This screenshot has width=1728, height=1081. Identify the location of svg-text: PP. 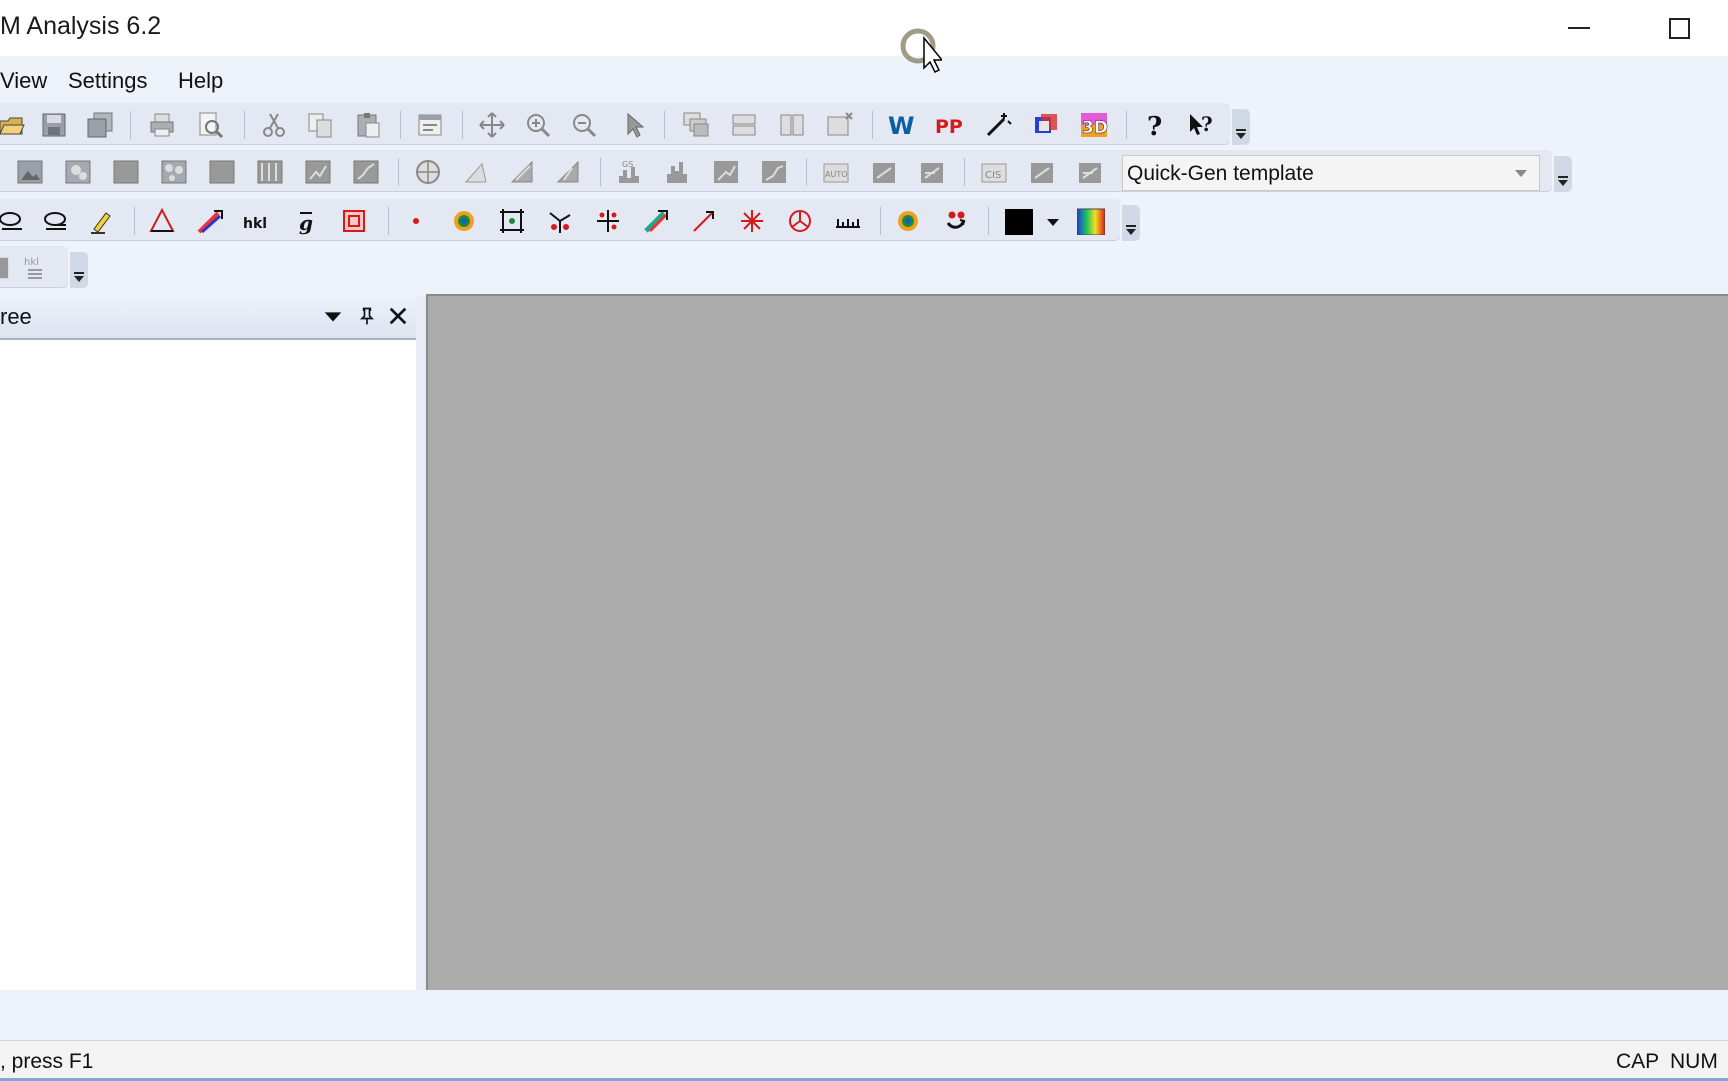
(949, 127).